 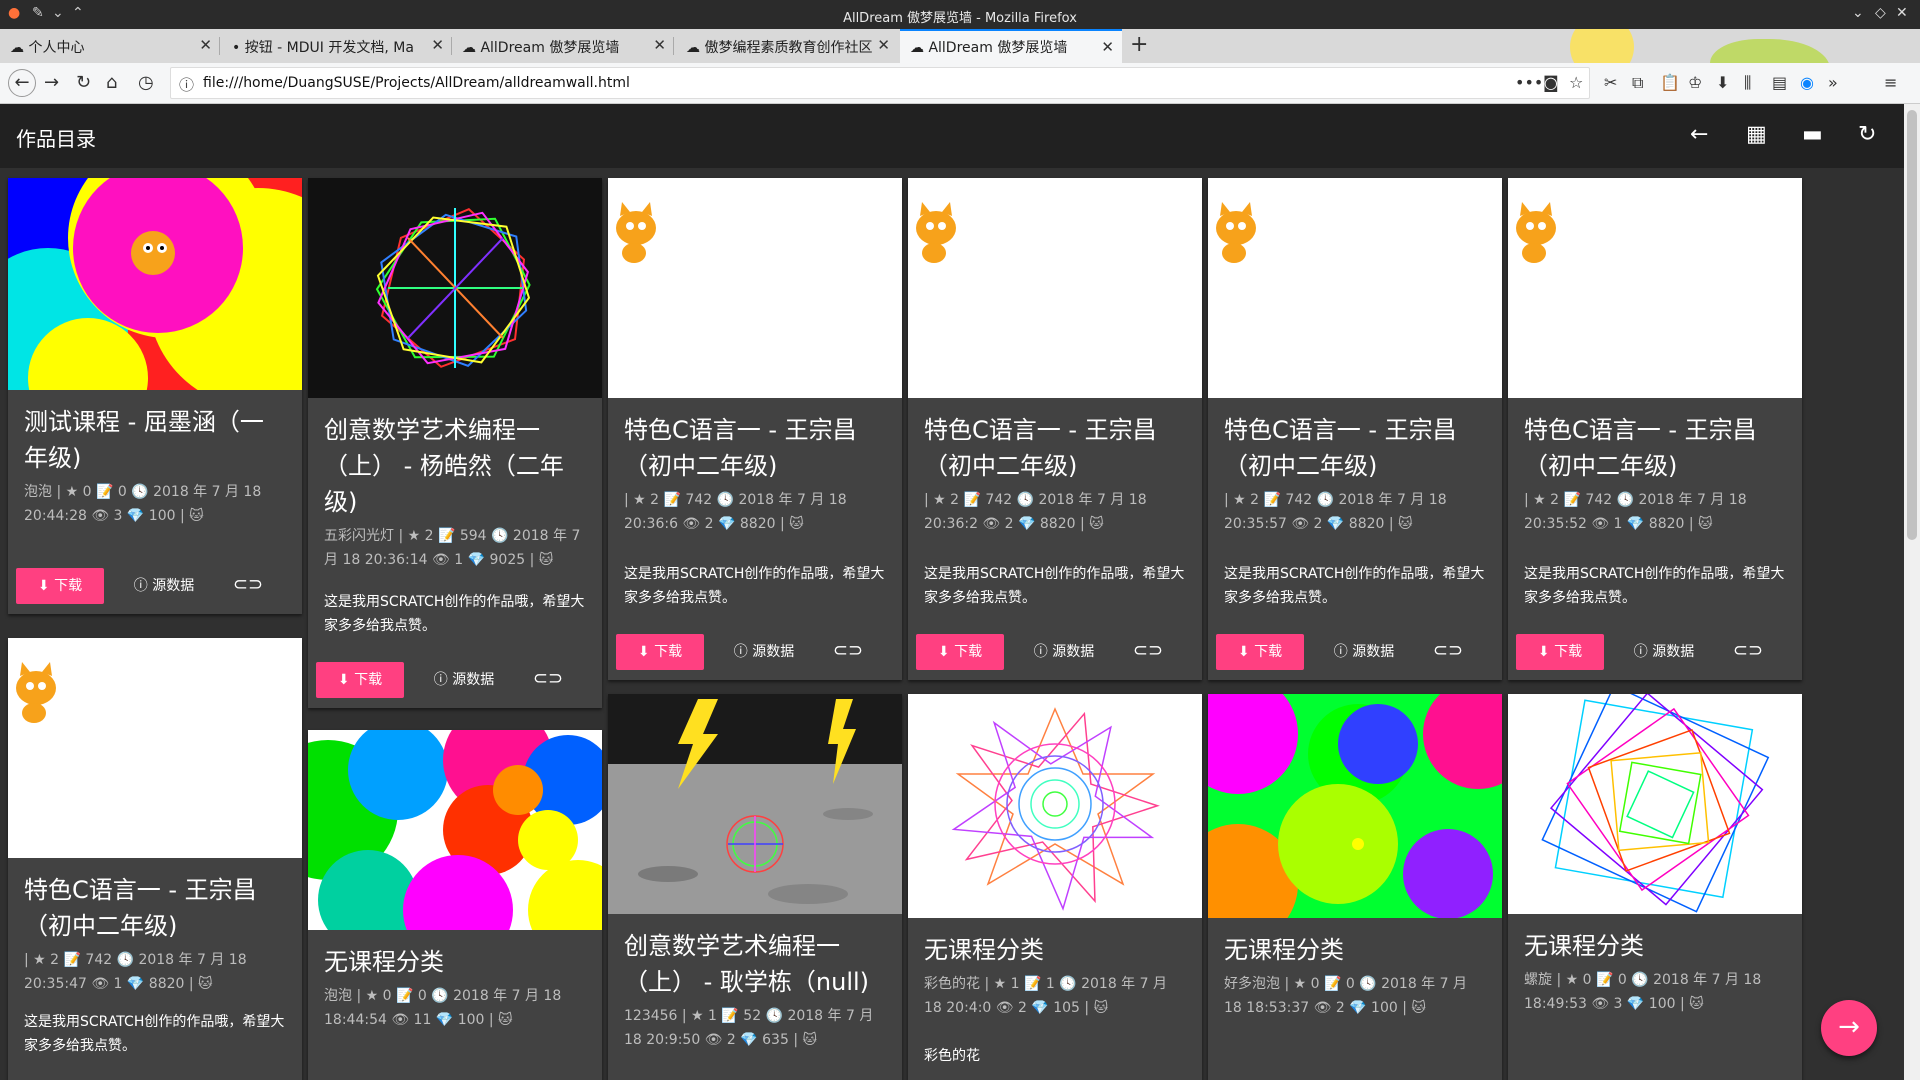 What do you see at coordinates (1807, 82) in the screenshot?
I see `account-icon: ◉` at bounding box center [1807, 82].